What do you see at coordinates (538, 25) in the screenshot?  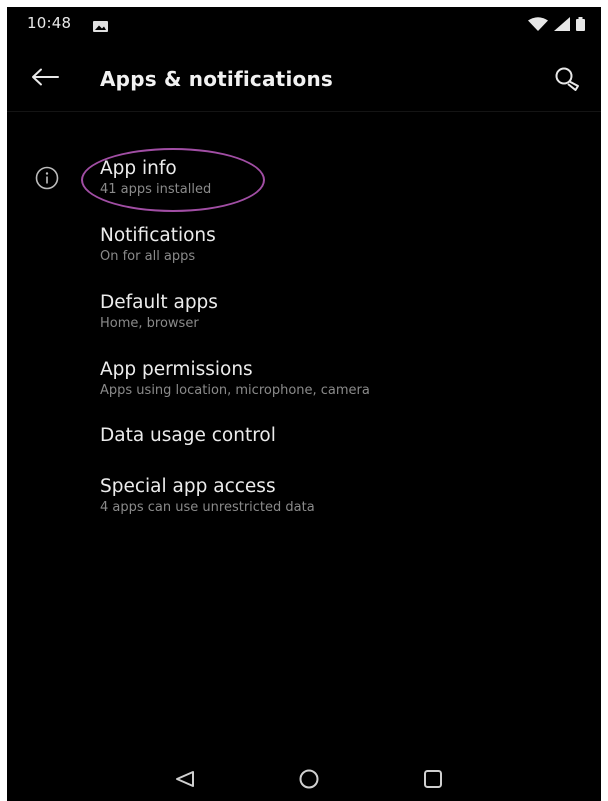 I see `wifi-icon` at bounding box center [538, 25].